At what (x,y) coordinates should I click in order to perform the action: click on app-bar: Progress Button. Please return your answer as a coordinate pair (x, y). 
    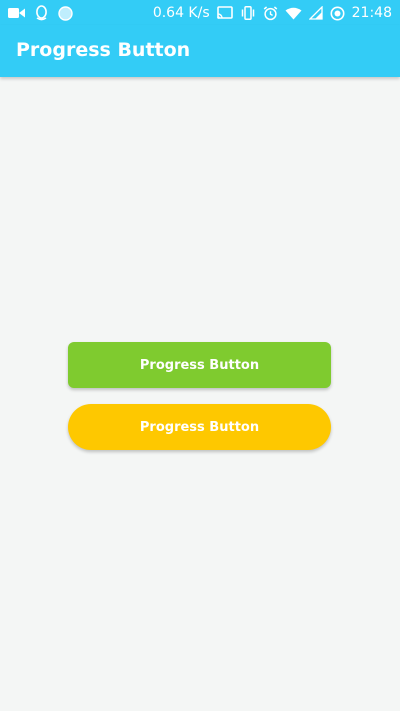
    Looking at the image, I should click on (200, 51).